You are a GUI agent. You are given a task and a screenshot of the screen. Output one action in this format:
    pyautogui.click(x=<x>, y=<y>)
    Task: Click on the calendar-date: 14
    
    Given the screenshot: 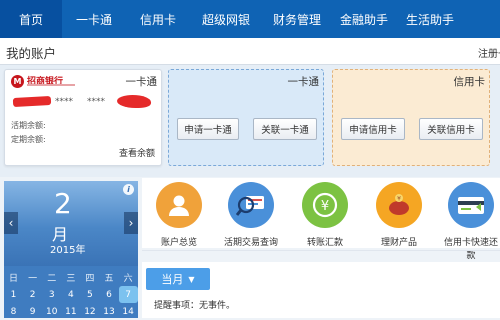 What is the action you would take?
    pyautogui.click(x=128, y=311)
    